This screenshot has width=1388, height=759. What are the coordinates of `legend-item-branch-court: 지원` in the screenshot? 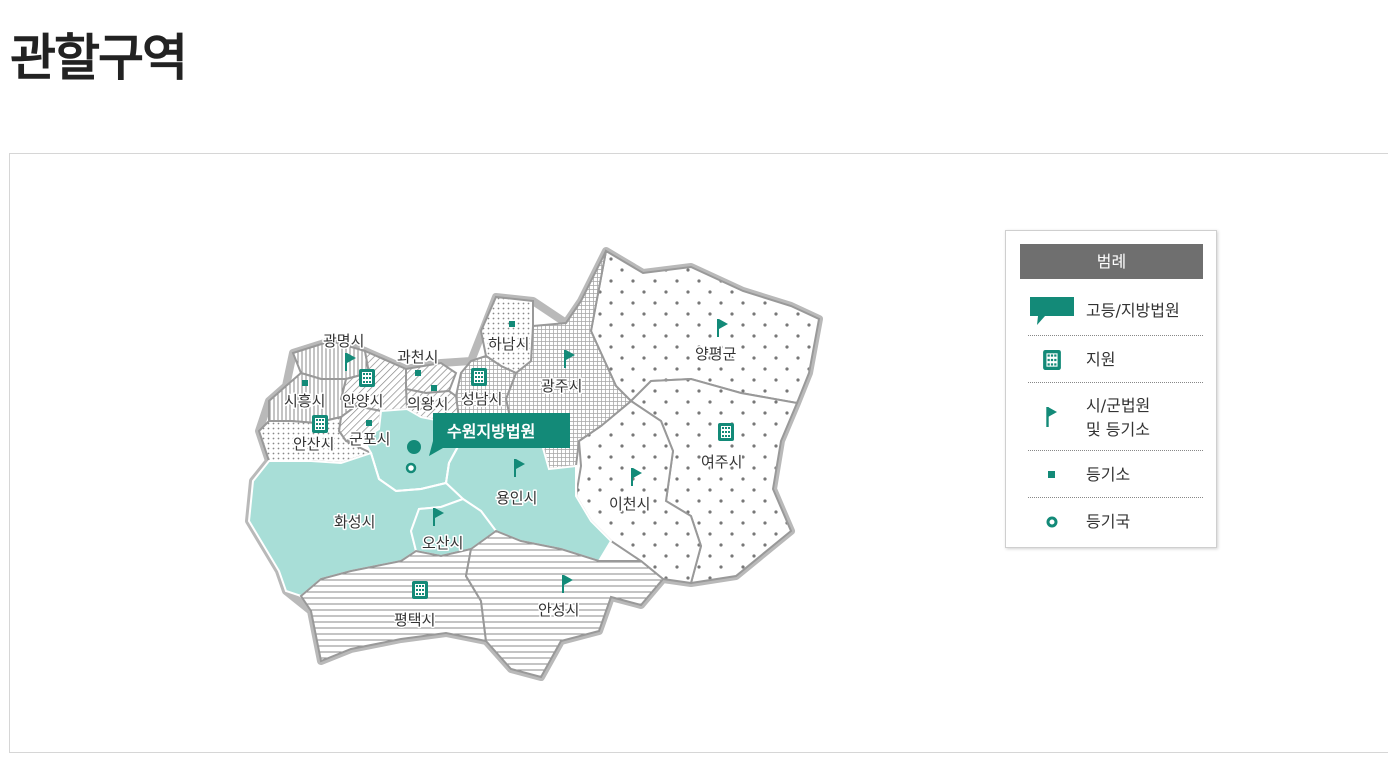 It's located at (1115, 359).